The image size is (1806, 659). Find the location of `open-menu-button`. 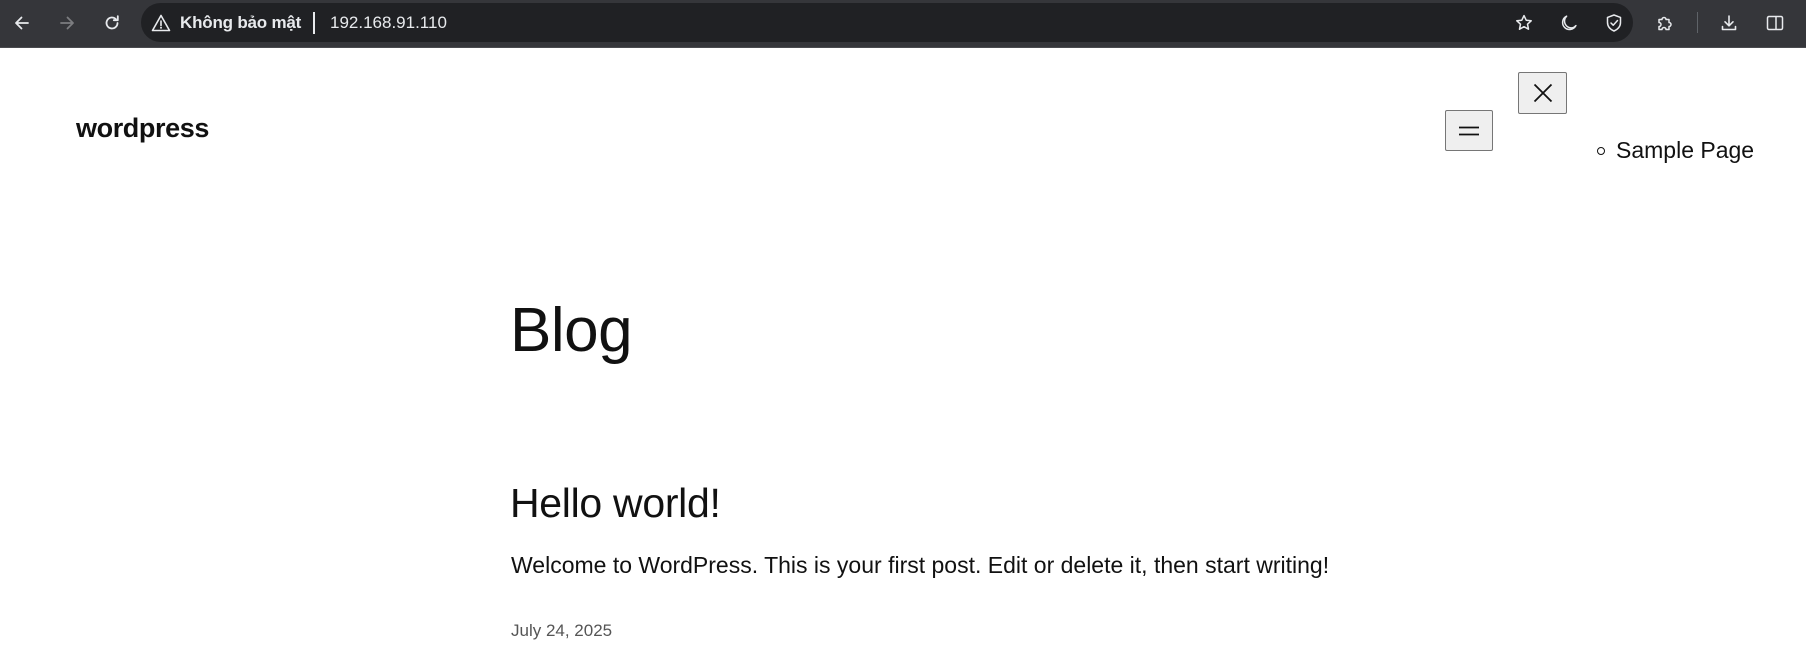

open-menu-button is located at coordinates (1469, 130).